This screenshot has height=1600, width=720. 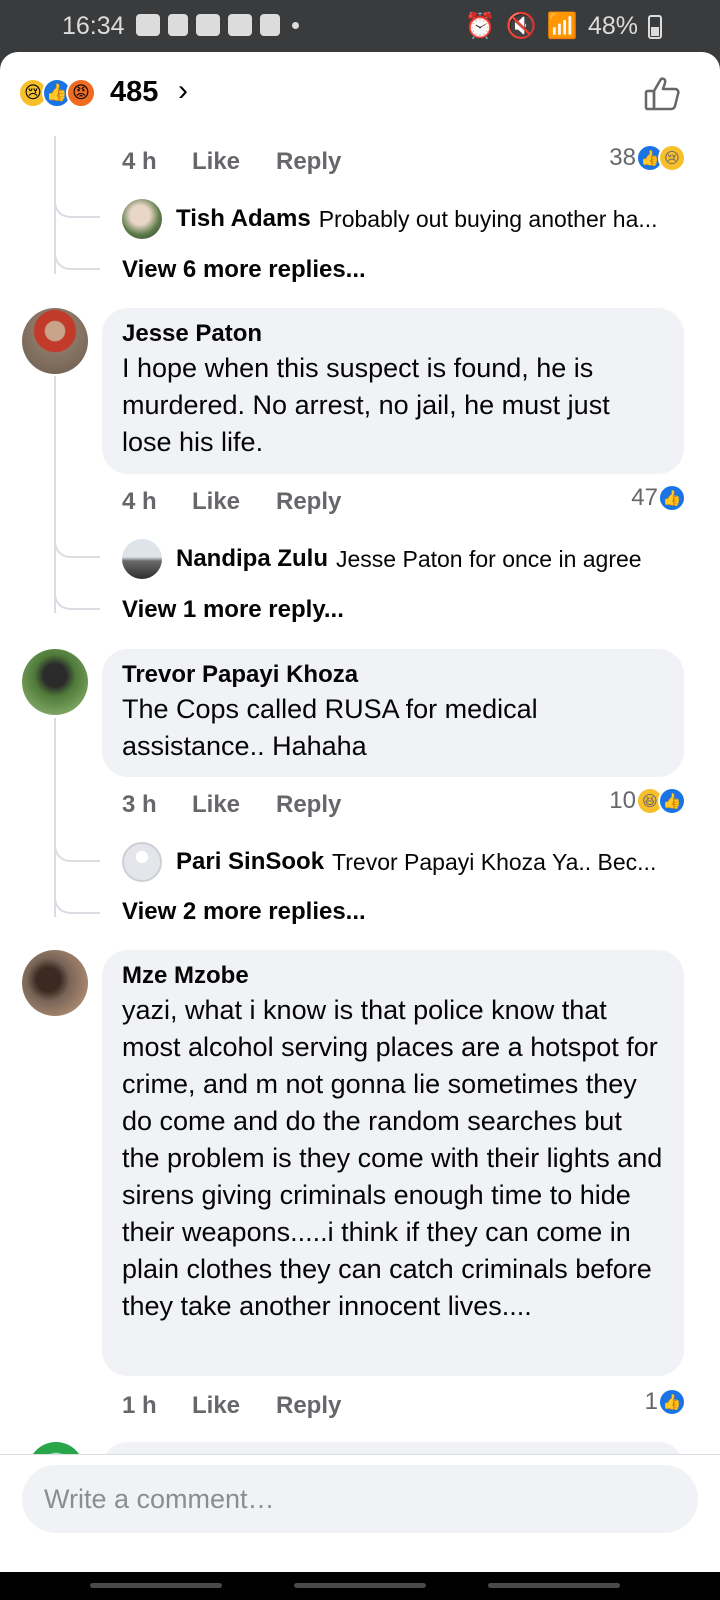 I want to click on chevron-right-icon: ›, so click(x=183, y=91).